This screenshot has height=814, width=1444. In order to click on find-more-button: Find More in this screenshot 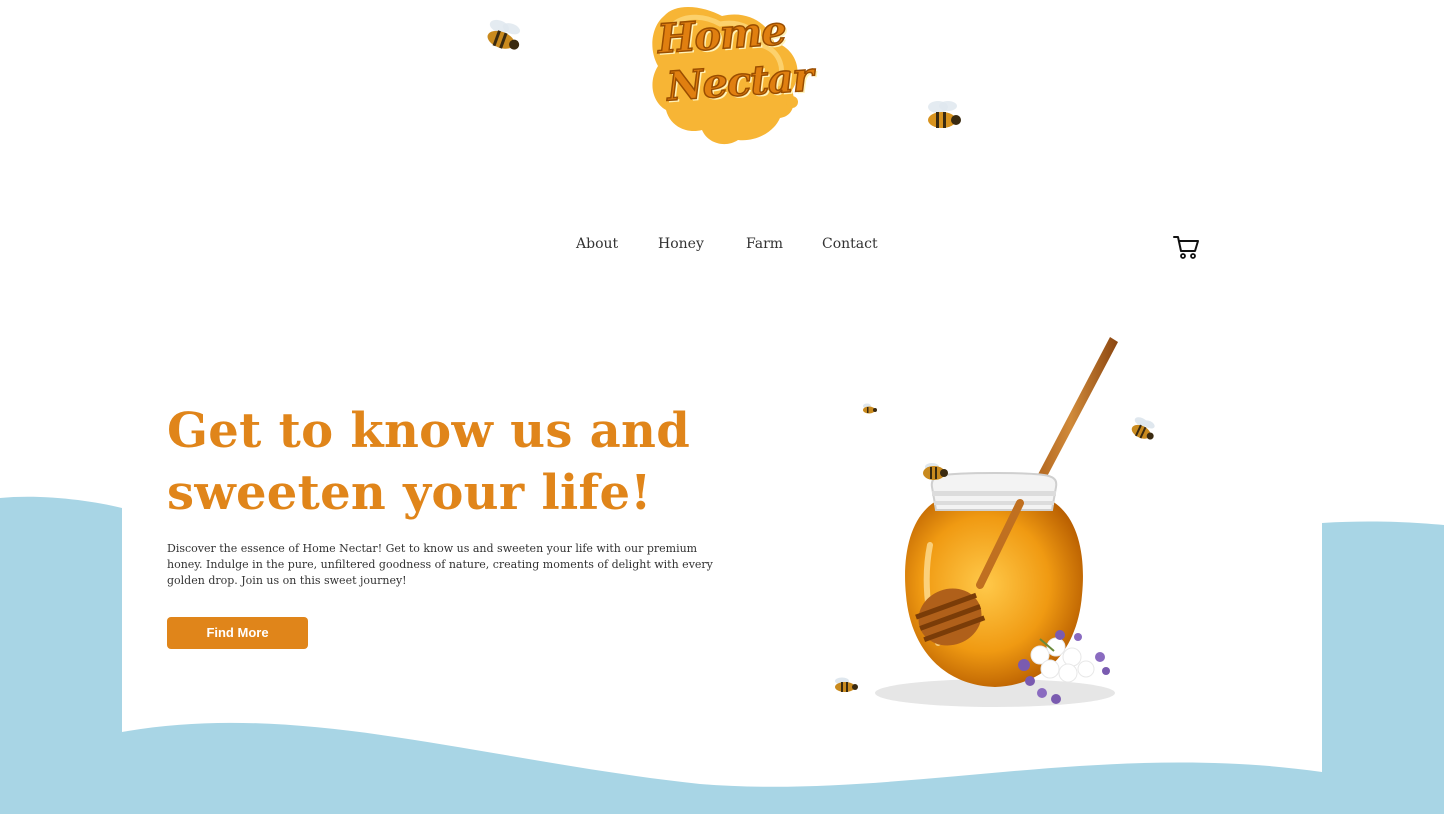, I will do `click(237, 633)`.